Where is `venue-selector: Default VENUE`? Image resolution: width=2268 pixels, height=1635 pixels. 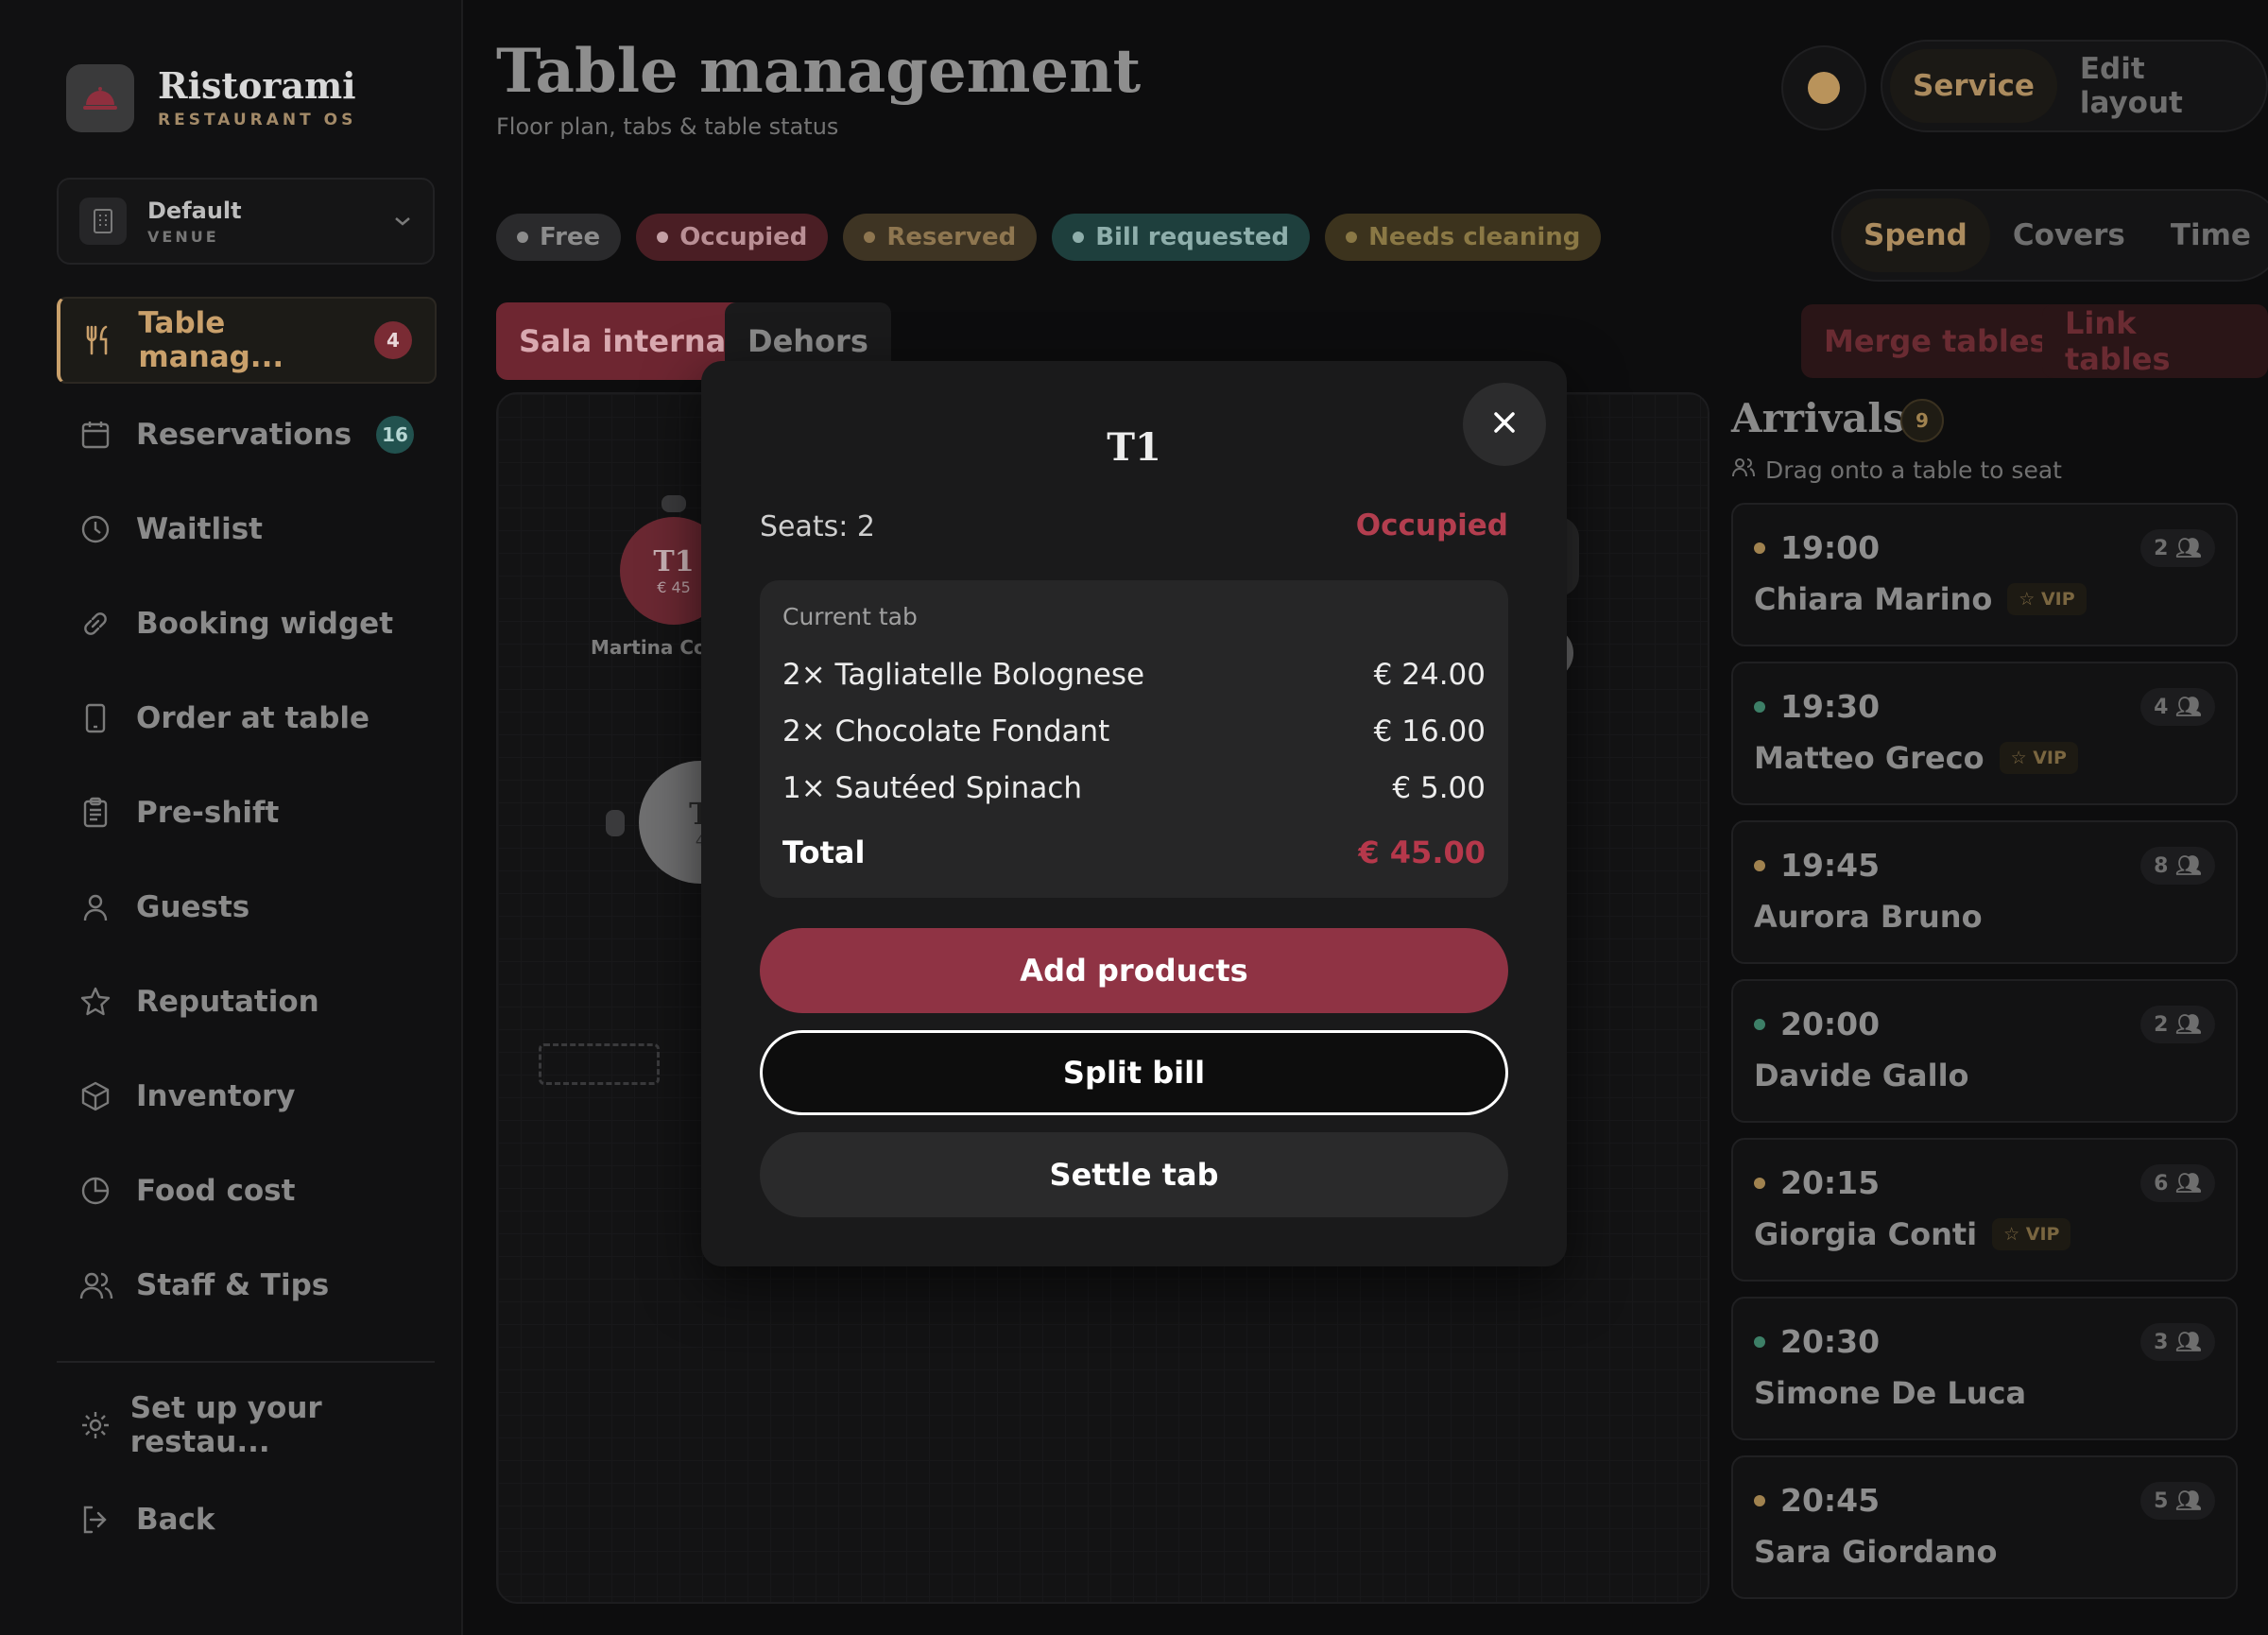
venue-selector: Default VENUE is located at coordinates (246, 222).